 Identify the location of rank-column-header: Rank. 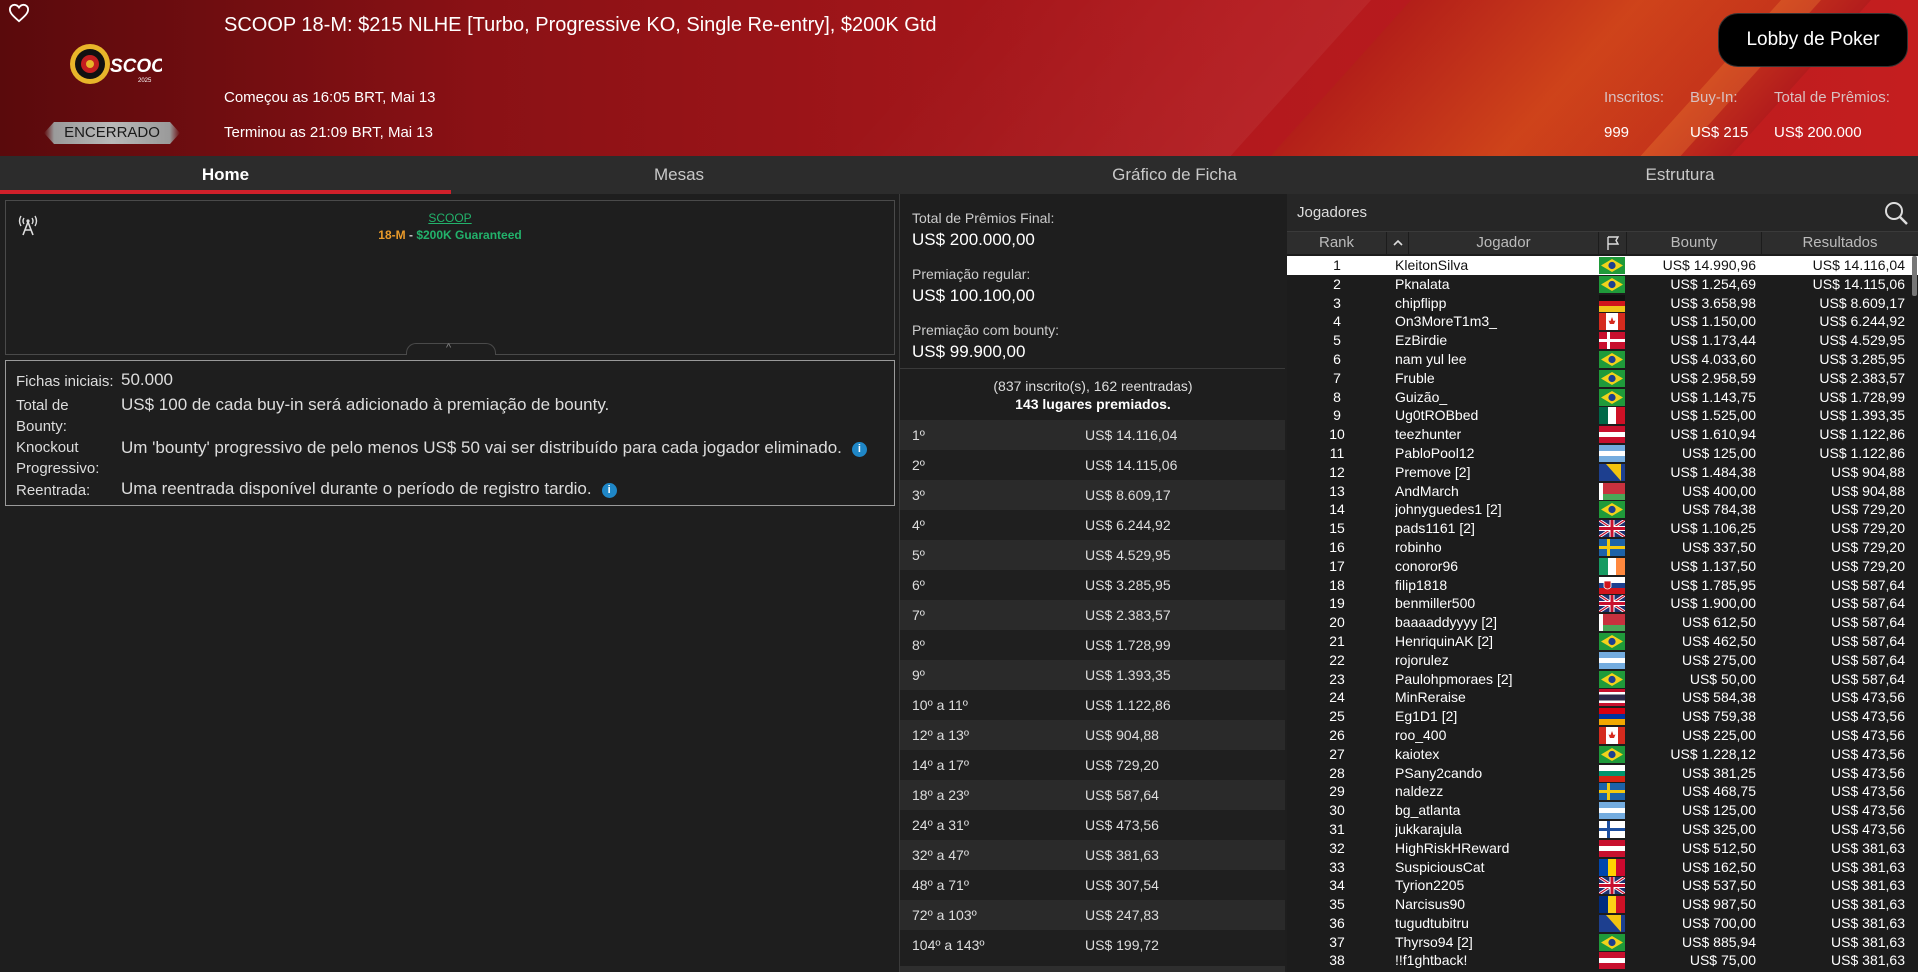
(1337, 243).